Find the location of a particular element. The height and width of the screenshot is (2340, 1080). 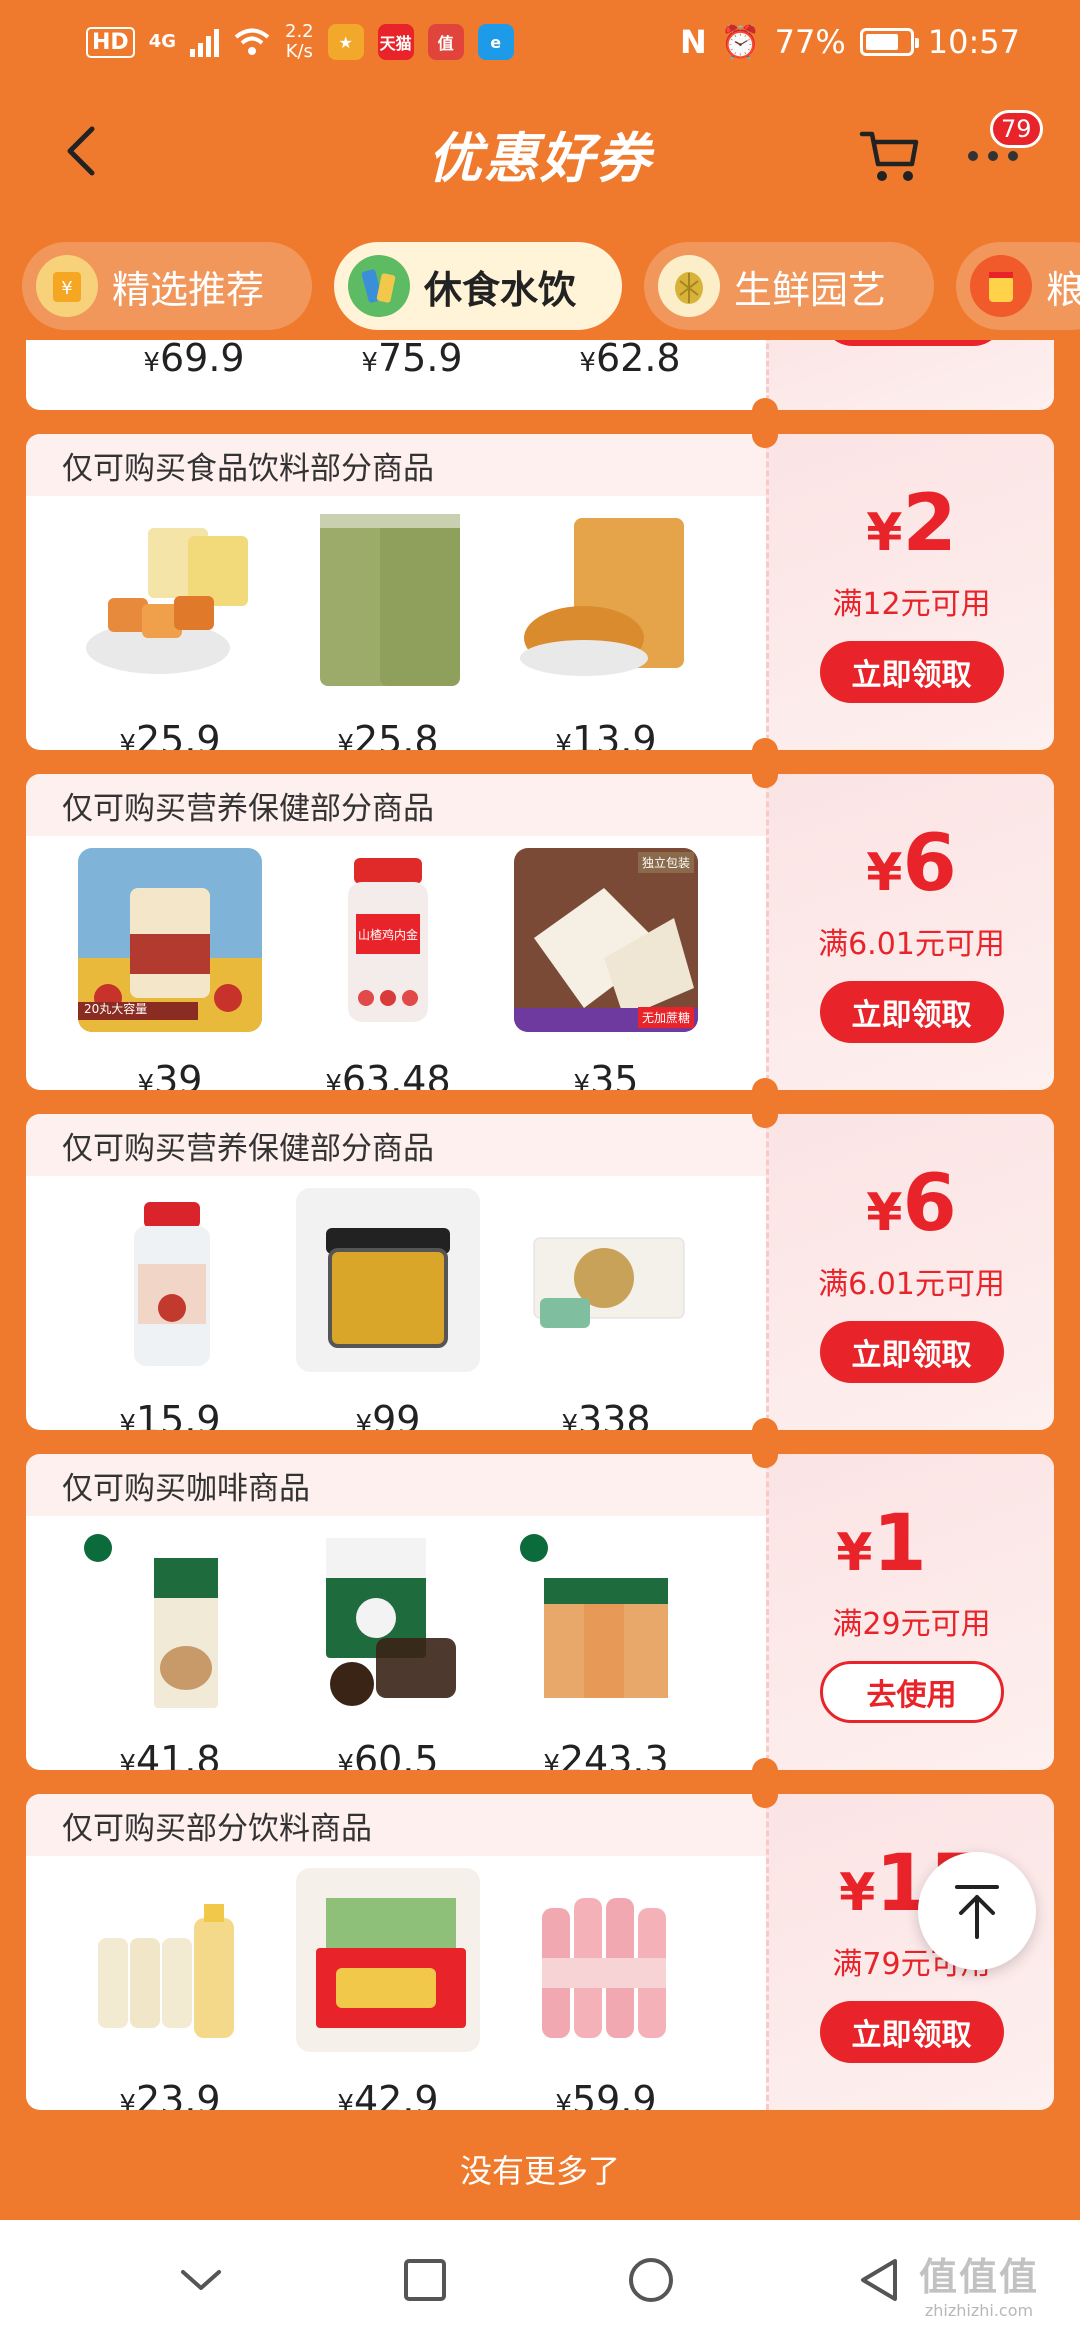

product-item: ¥25.9 is located at coordinates (173, 629).